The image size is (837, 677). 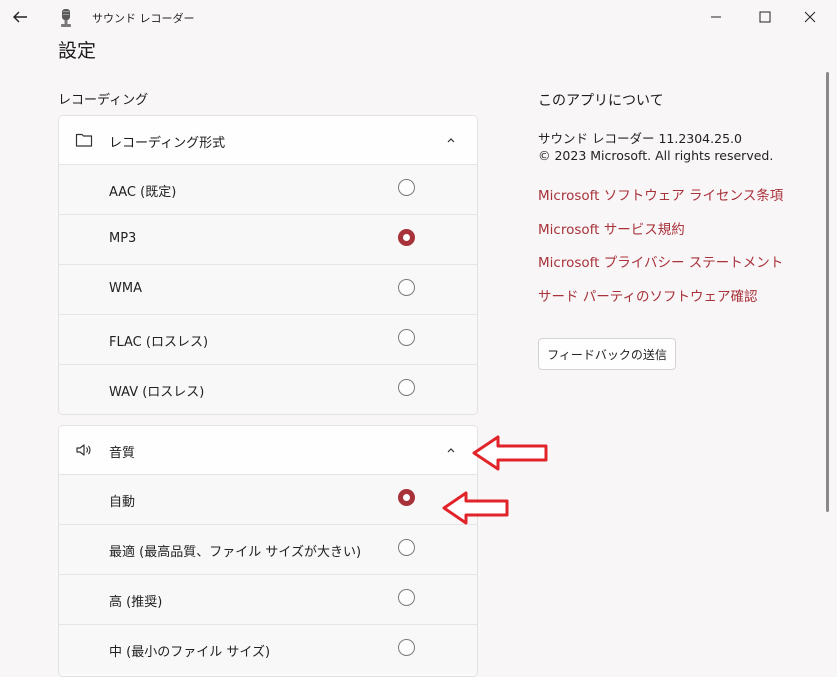 What do you see at coordinates (268, 190) in the screenshot?
I see `format-option-aac: AAC (既定)` at bounding box center [268, 190].